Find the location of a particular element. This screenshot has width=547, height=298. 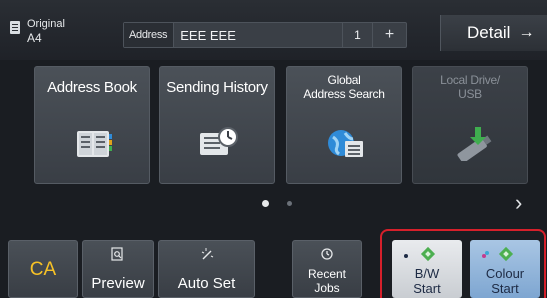

recent-jobs-label: Recent Jobs is located at coordinates (327, 281).